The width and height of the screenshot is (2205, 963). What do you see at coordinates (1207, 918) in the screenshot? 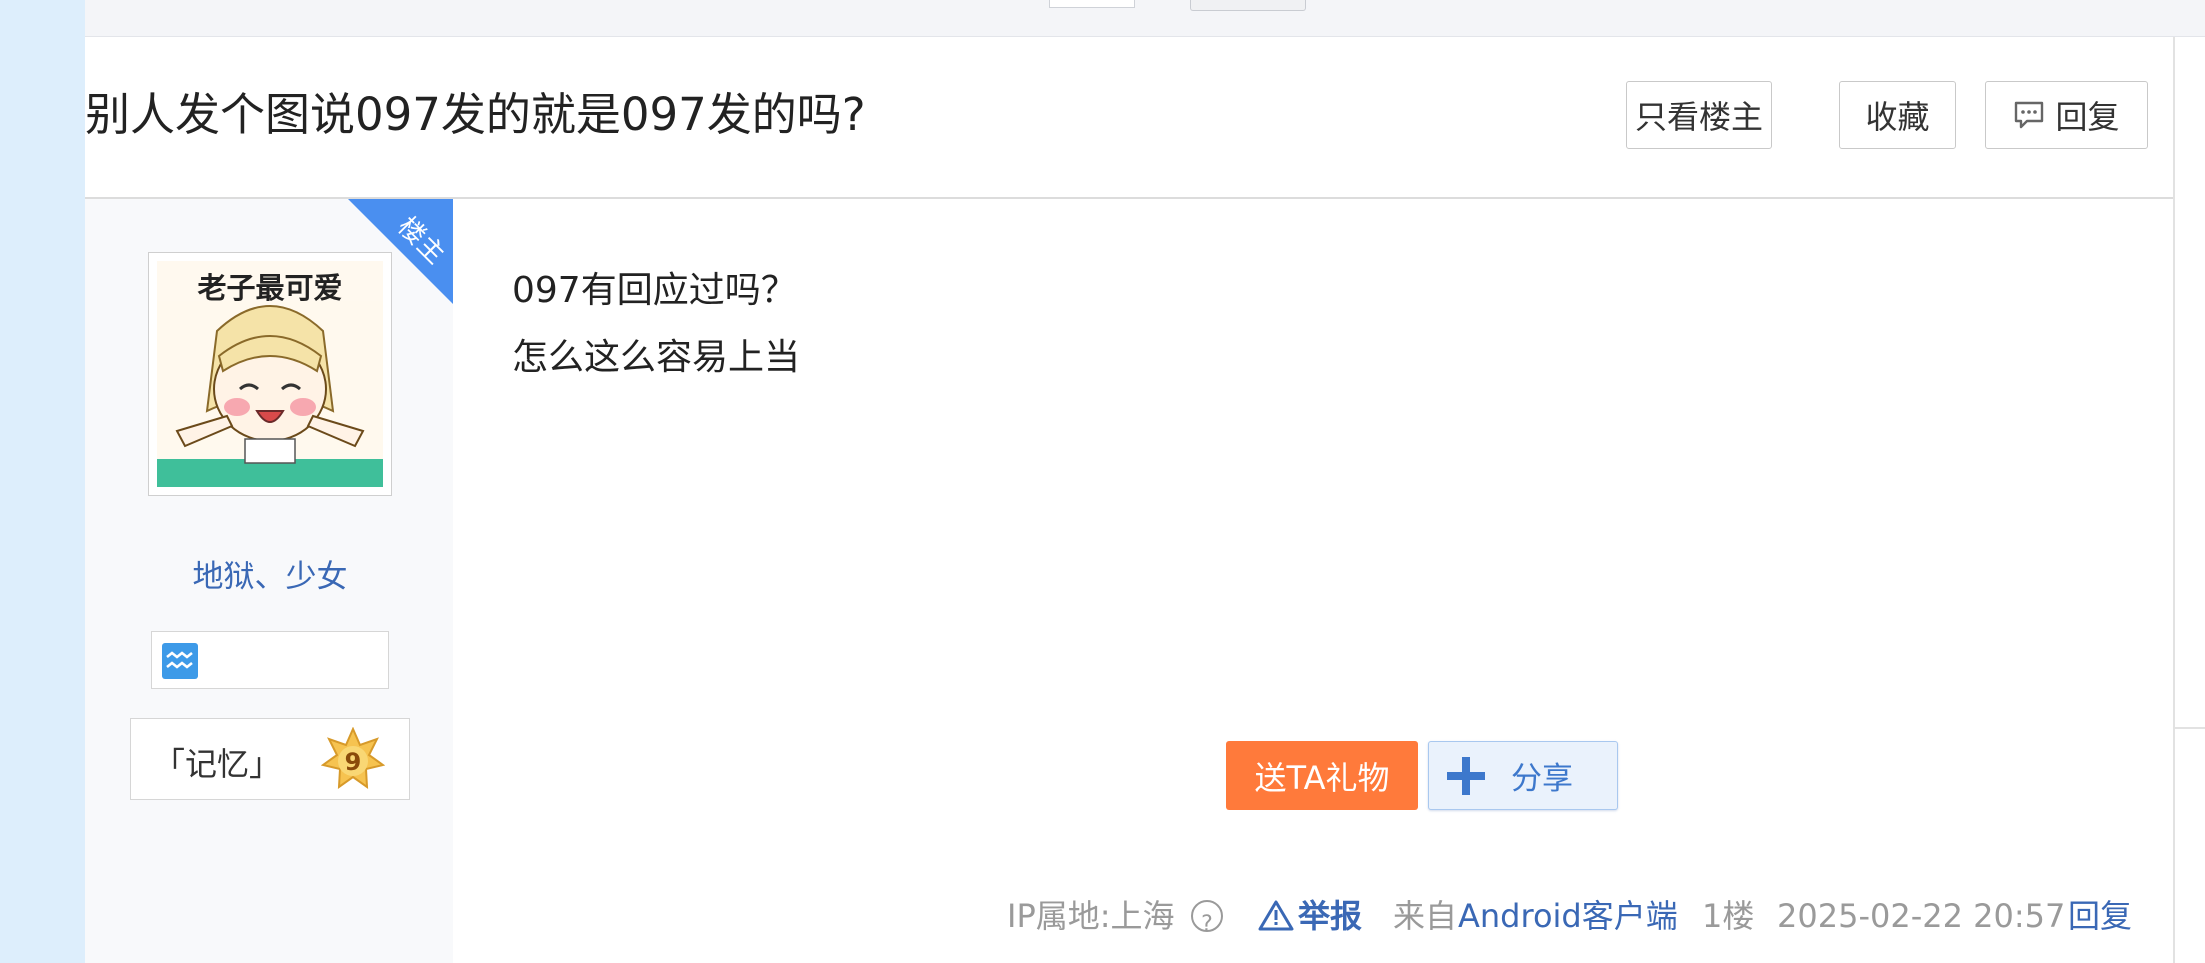
I see `help-icon: ?` at bounding box center [1207, 918].